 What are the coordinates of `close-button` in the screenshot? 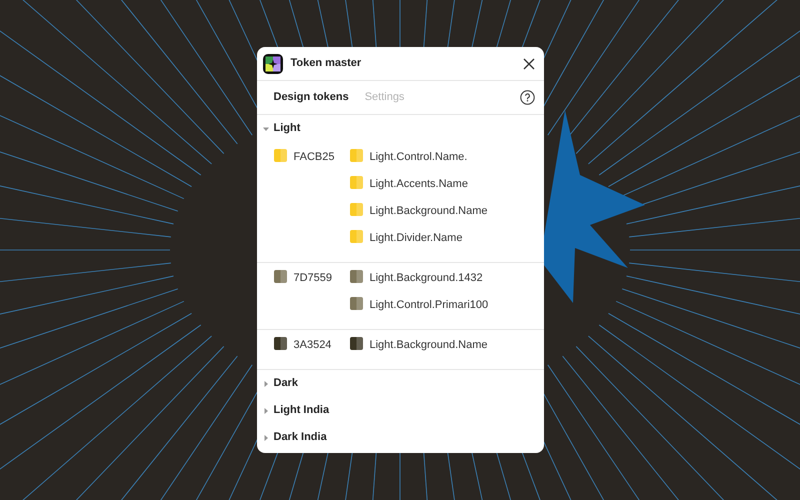 It's located at (529, 63).